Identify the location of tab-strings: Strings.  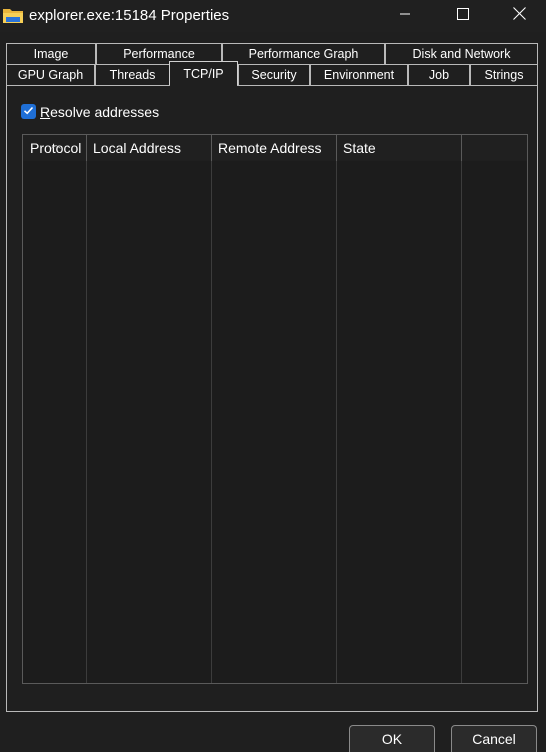
(504, 74).